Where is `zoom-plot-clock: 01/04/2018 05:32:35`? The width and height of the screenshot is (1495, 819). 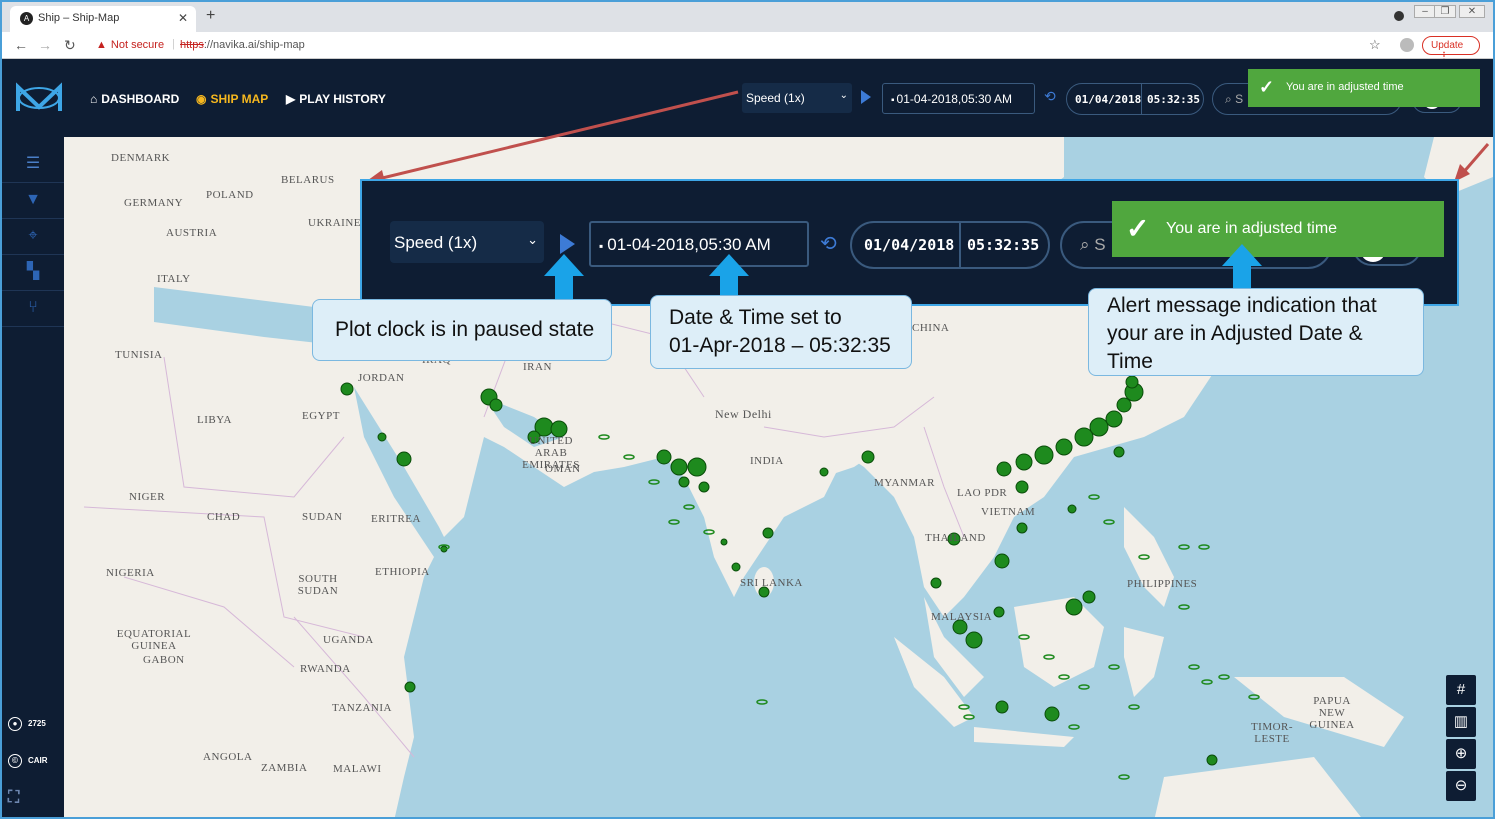
zoom-plot-clock: 01/04/2018 05:32:35 is located at coordinates (950, 245).